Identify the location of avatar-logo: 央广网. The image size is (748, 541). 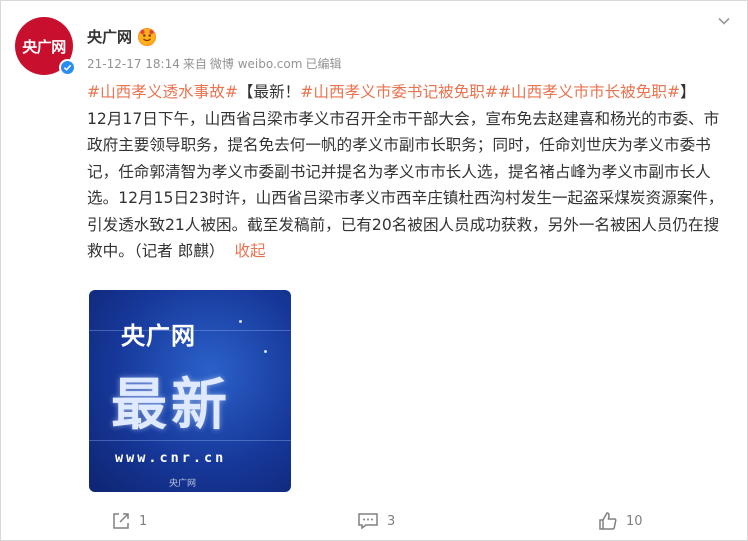
(44, 46).